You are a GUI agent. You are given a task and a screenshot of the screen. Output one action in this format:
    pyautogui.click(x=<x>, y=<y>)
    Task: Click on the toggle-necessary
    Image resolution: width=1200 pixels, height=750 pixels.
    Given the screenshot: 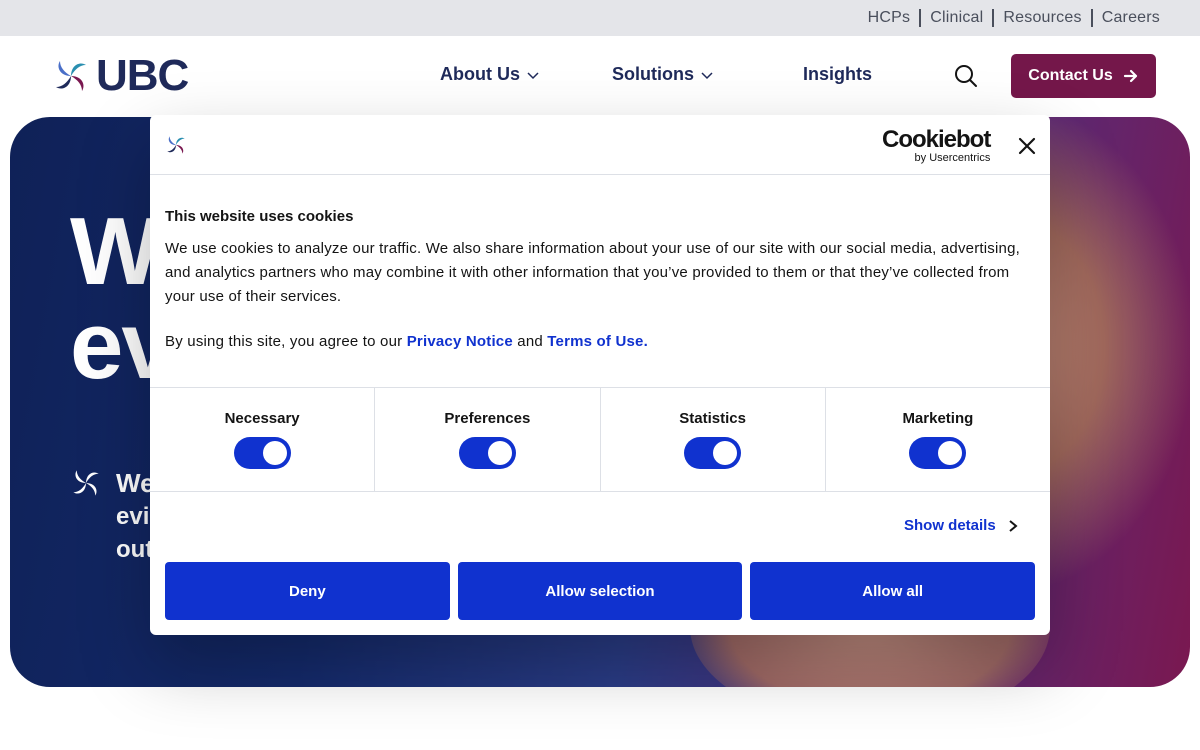 What is the action you would take?
    pyautogui.click(x=262, y=453)
    